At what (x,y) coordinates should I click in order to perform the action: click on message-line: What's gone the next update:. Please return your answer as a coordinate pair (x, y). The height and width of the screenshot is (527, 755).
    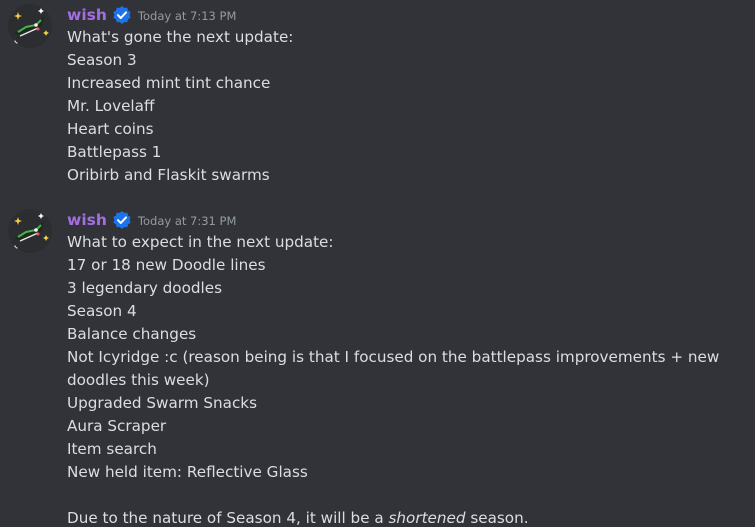
    Looking at the image, I should click on (180, 37).